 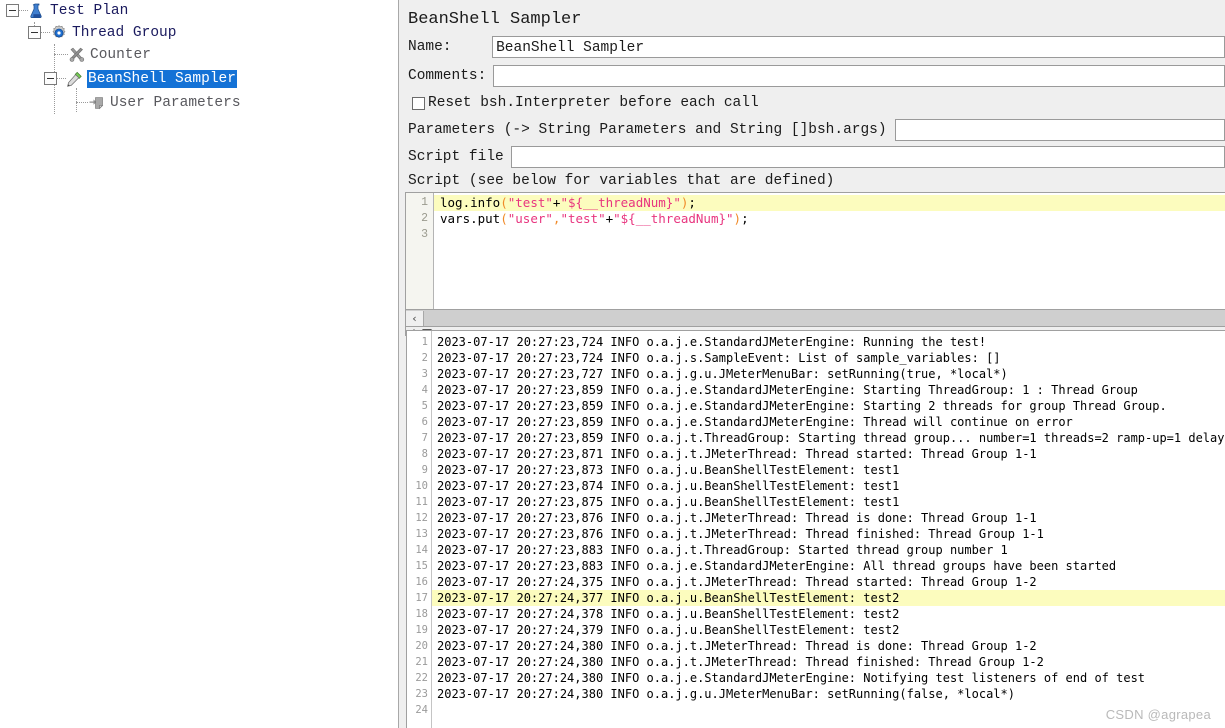 What do you see at coordinates (424, 422) in the screenshot?
I see `log-line-number: 6` at bounding box center [424, 422].